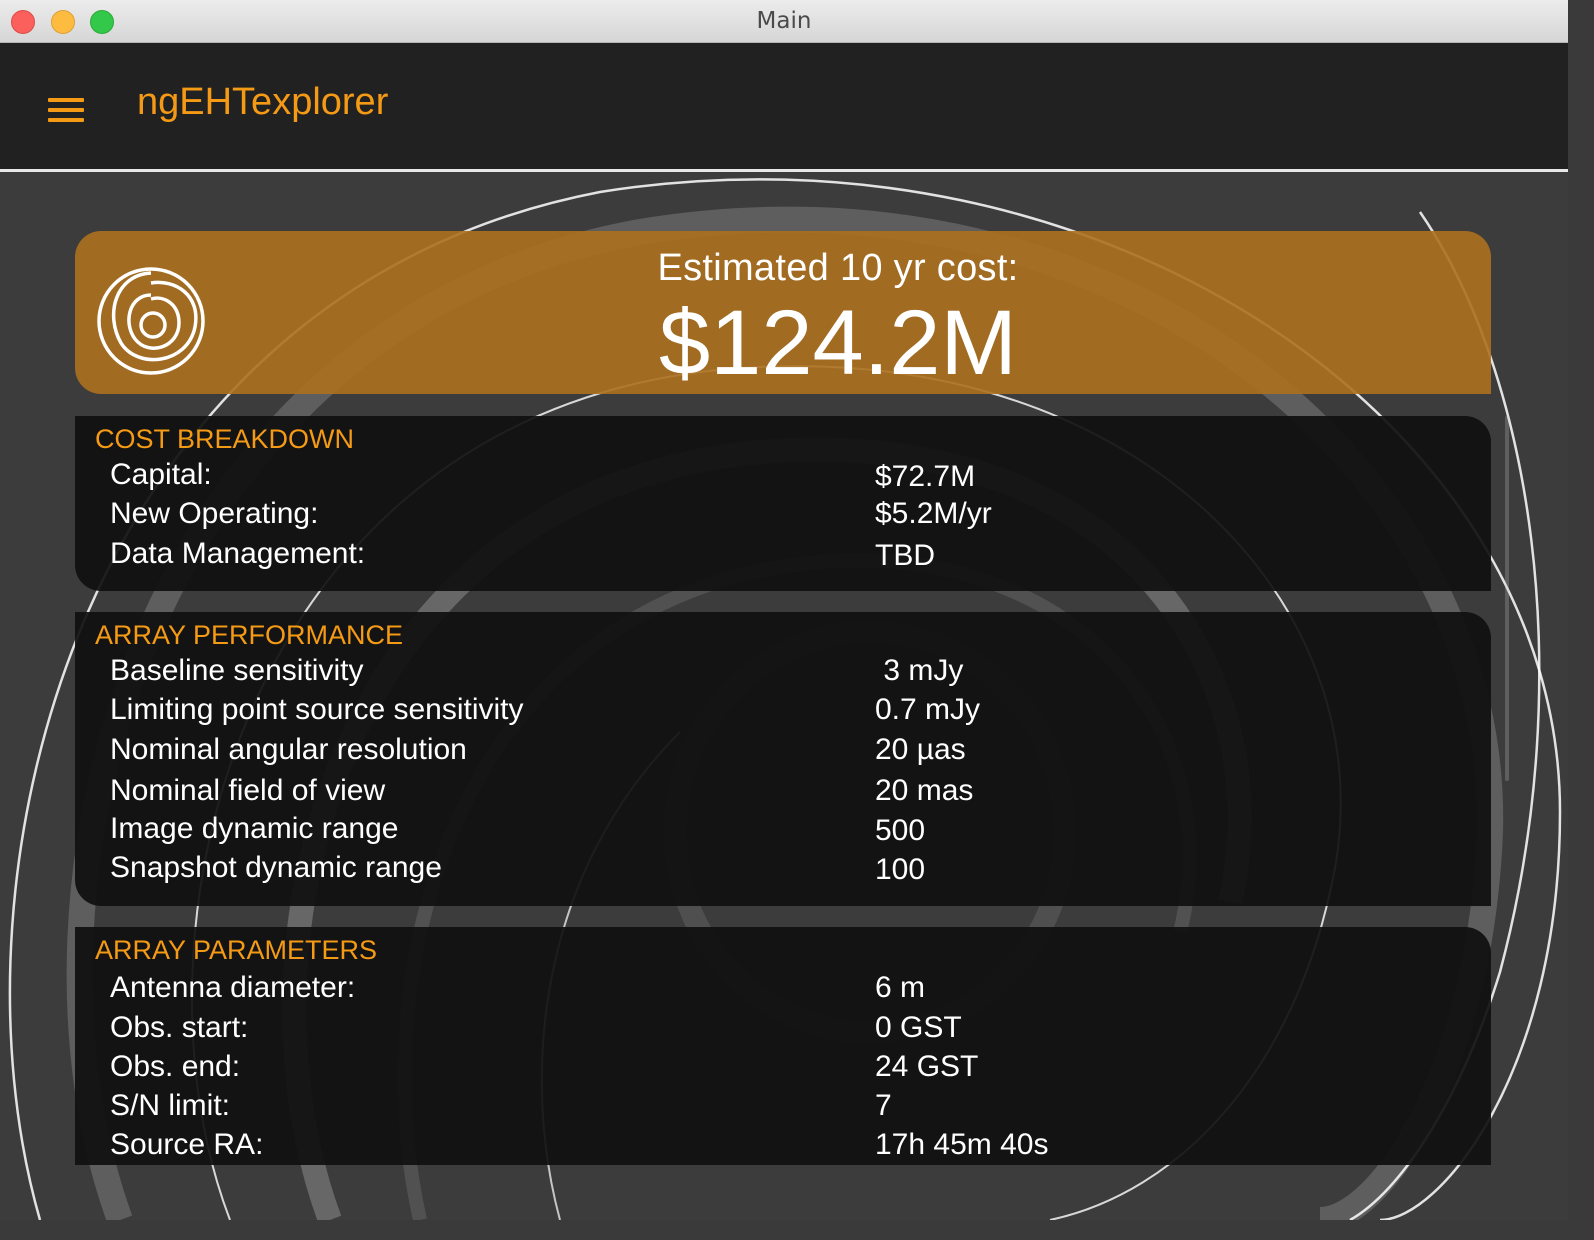 This screenshot has width=1594, height=1240. What do you see at coordinates (187, 1144) in the screenshot?
I see `row-label: Source RA:` at bounding box center [187, 1144].